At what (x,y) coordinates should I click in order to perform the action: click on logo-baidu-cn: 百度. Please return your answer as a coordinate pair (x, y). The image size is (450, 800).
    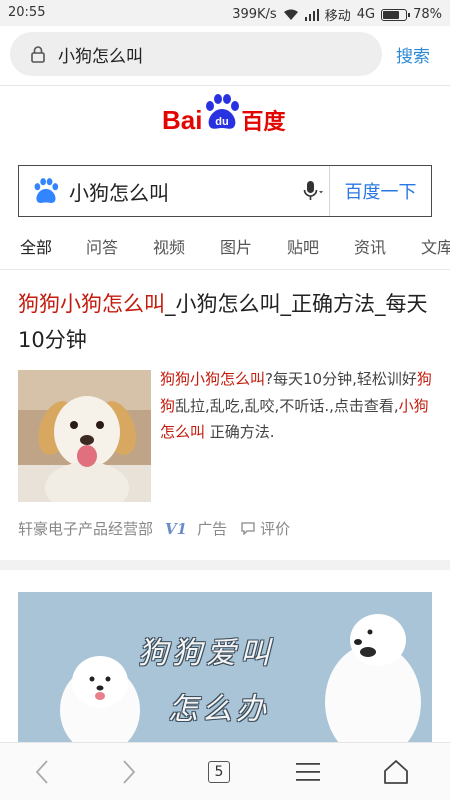
    Looking at the image, I should click on (263, 122).